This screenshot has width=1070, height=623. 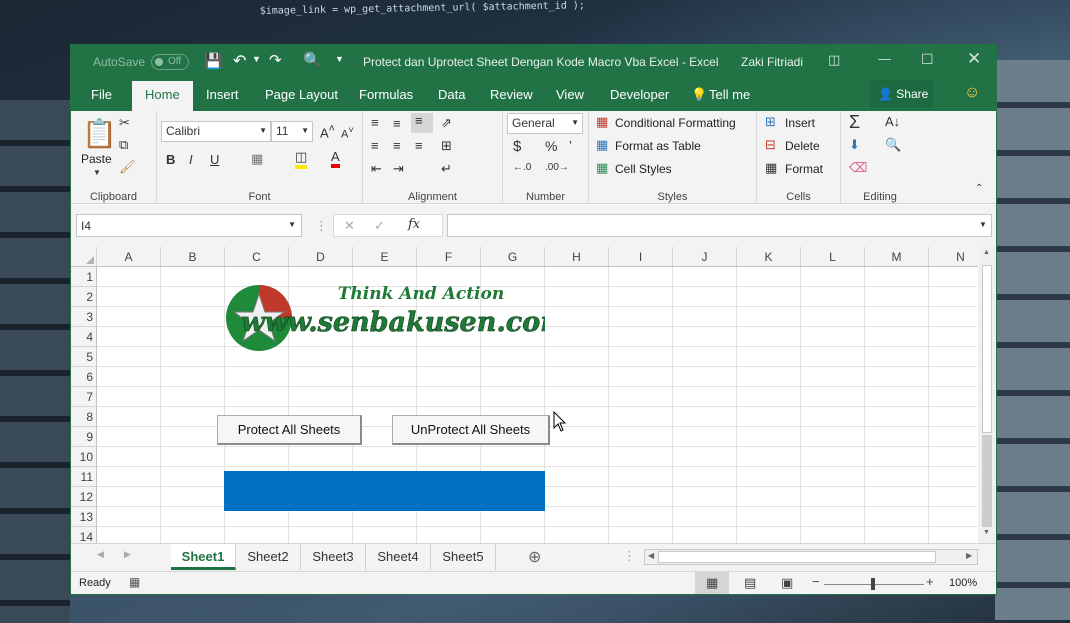 What do you see at coordinates (963, 583) in the screenshot?
I see `zoom-level: 100%` at bounding box center [963, 583].